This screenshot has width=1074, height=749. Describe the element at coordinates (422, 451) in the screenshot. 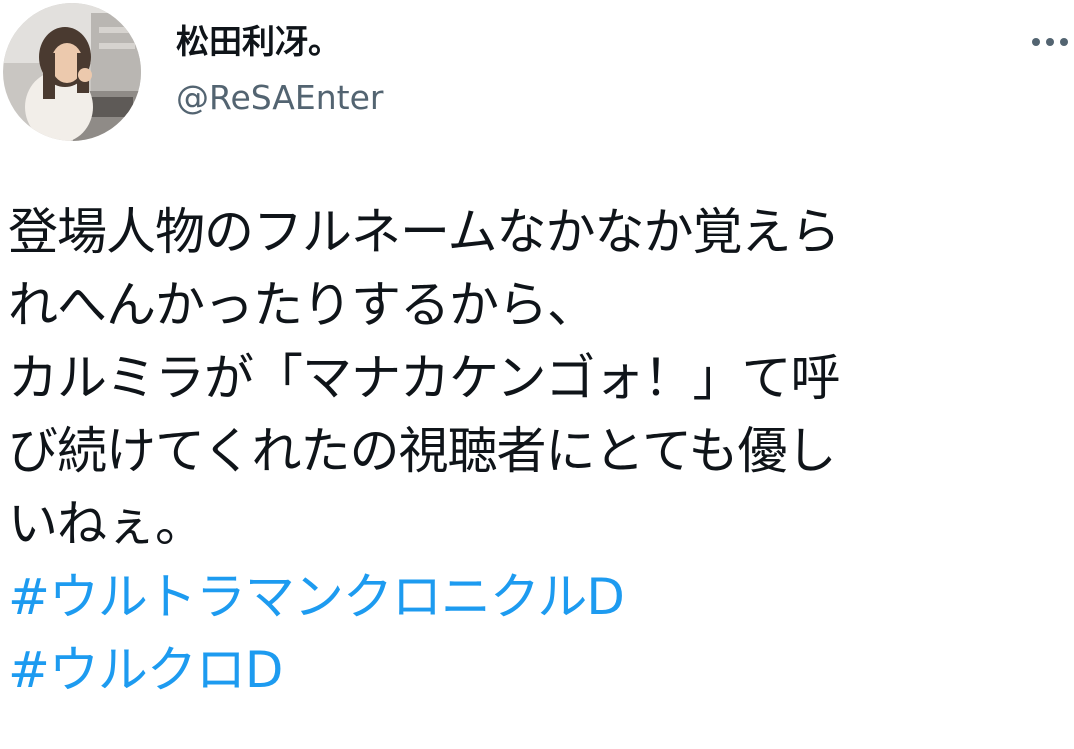

I see `tweet-text-line: び続けてくれたの視聴者にとても優し` at that location.